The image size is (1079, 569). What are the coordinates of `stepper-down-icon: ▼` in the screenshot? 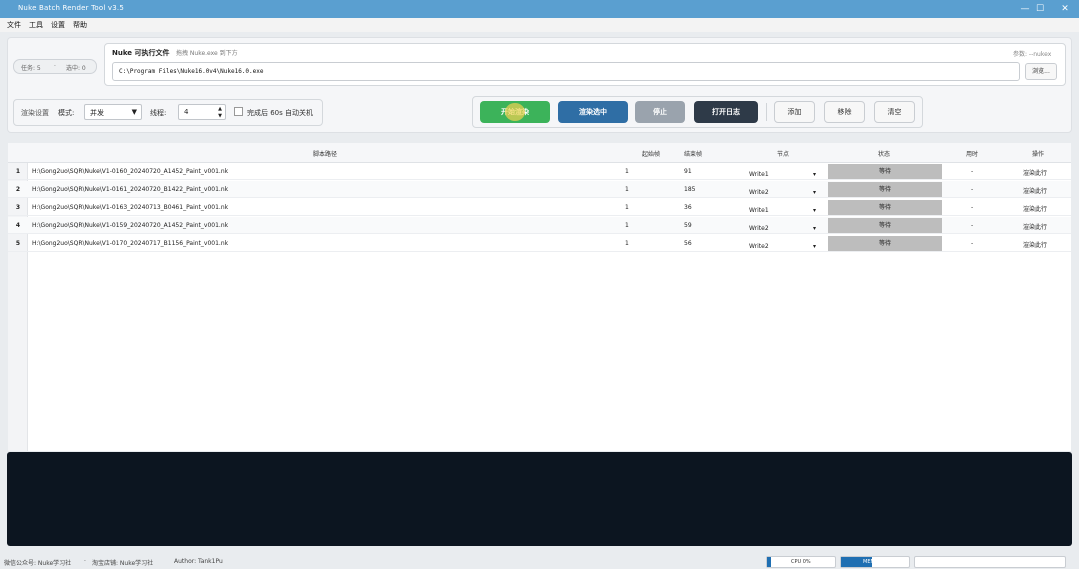 It's located at (220, 116).